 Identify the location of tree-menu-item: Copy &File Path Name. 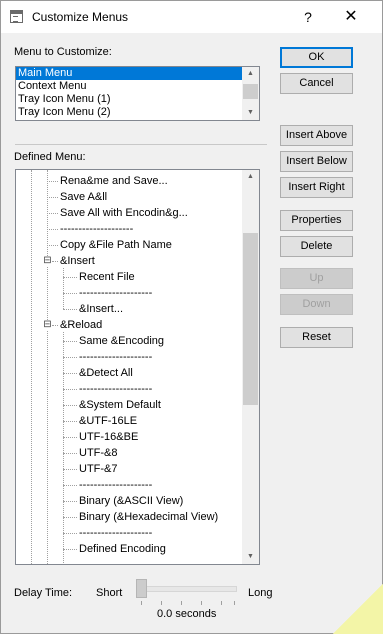
(116, 245).